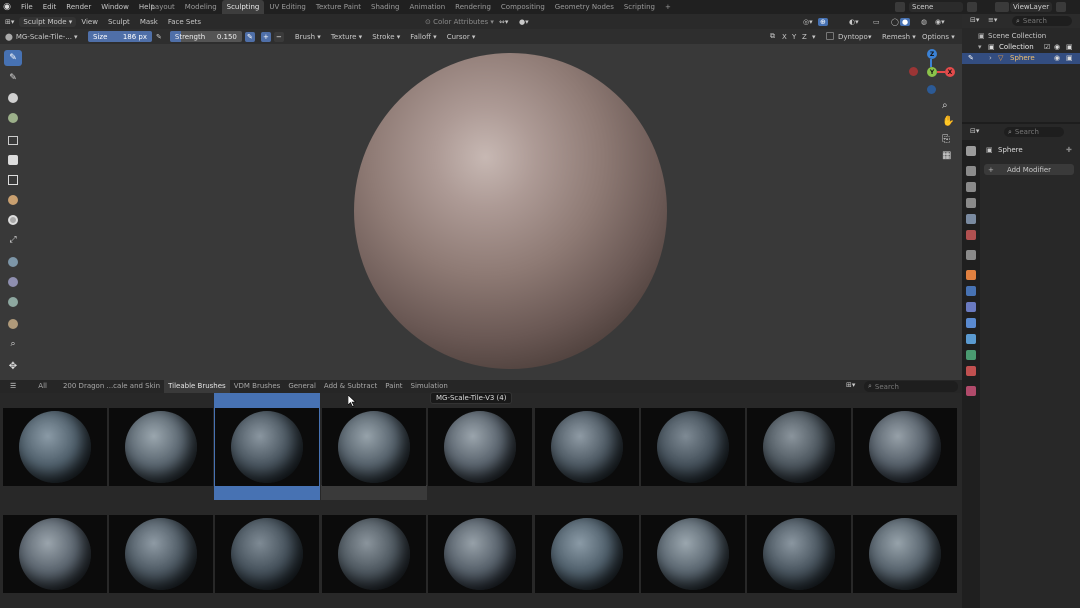 This screenshot has width=1080, height=608. I want to click on tab-animation: Animation, so click(427, 7).